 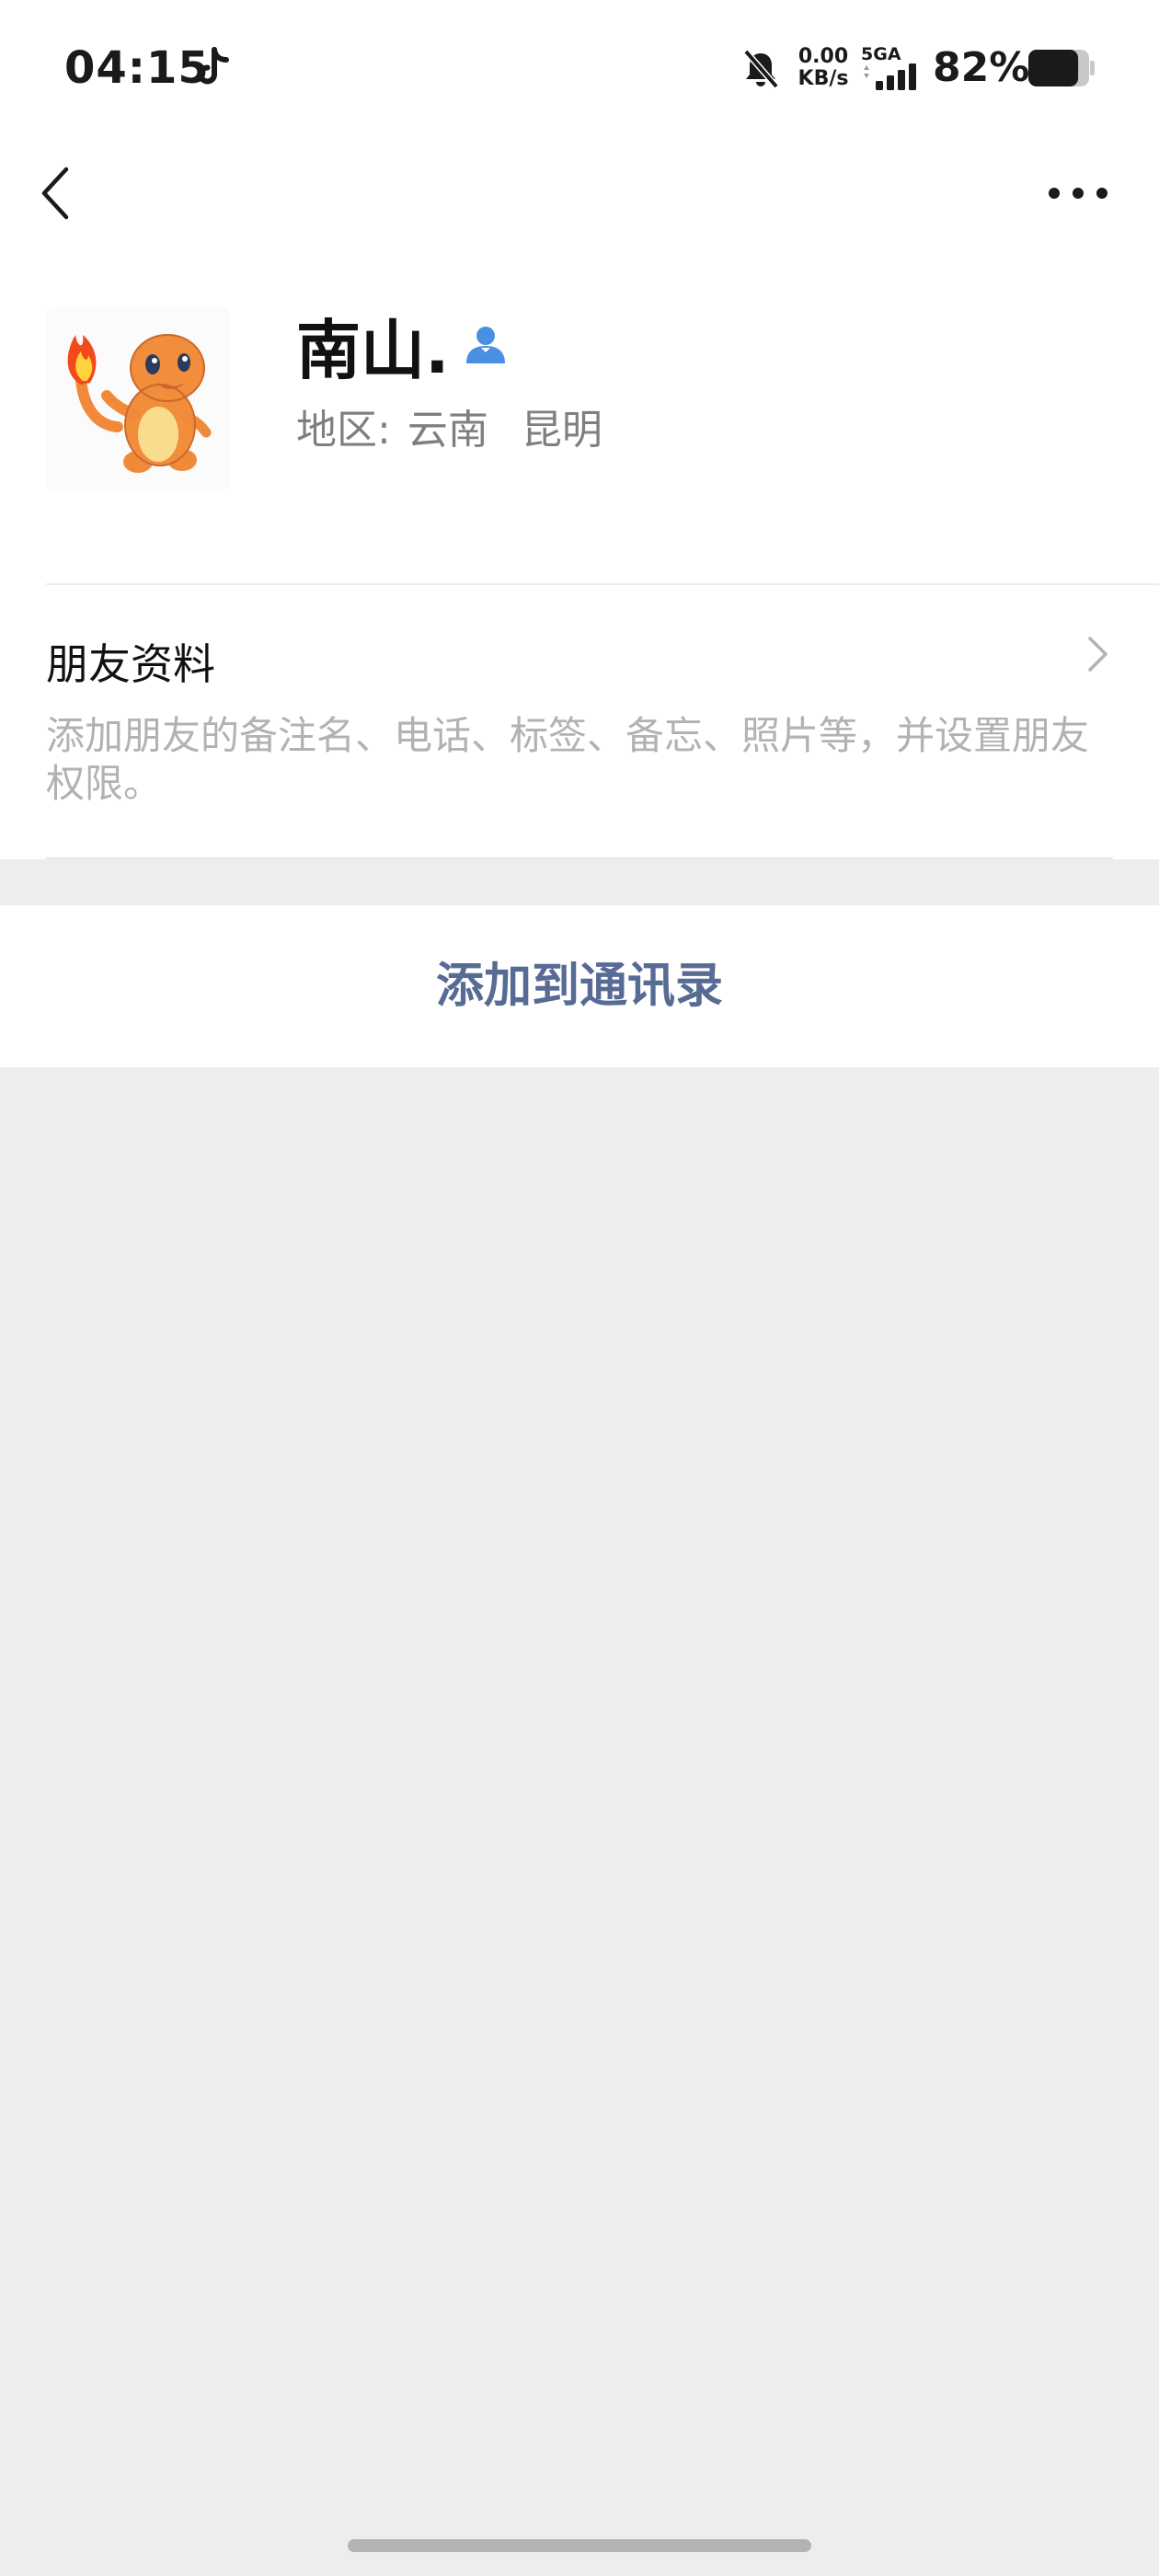 What do you see at coordinates (579, 858) in the screenshot?
I see `divider` at bounding box center [579, 858].